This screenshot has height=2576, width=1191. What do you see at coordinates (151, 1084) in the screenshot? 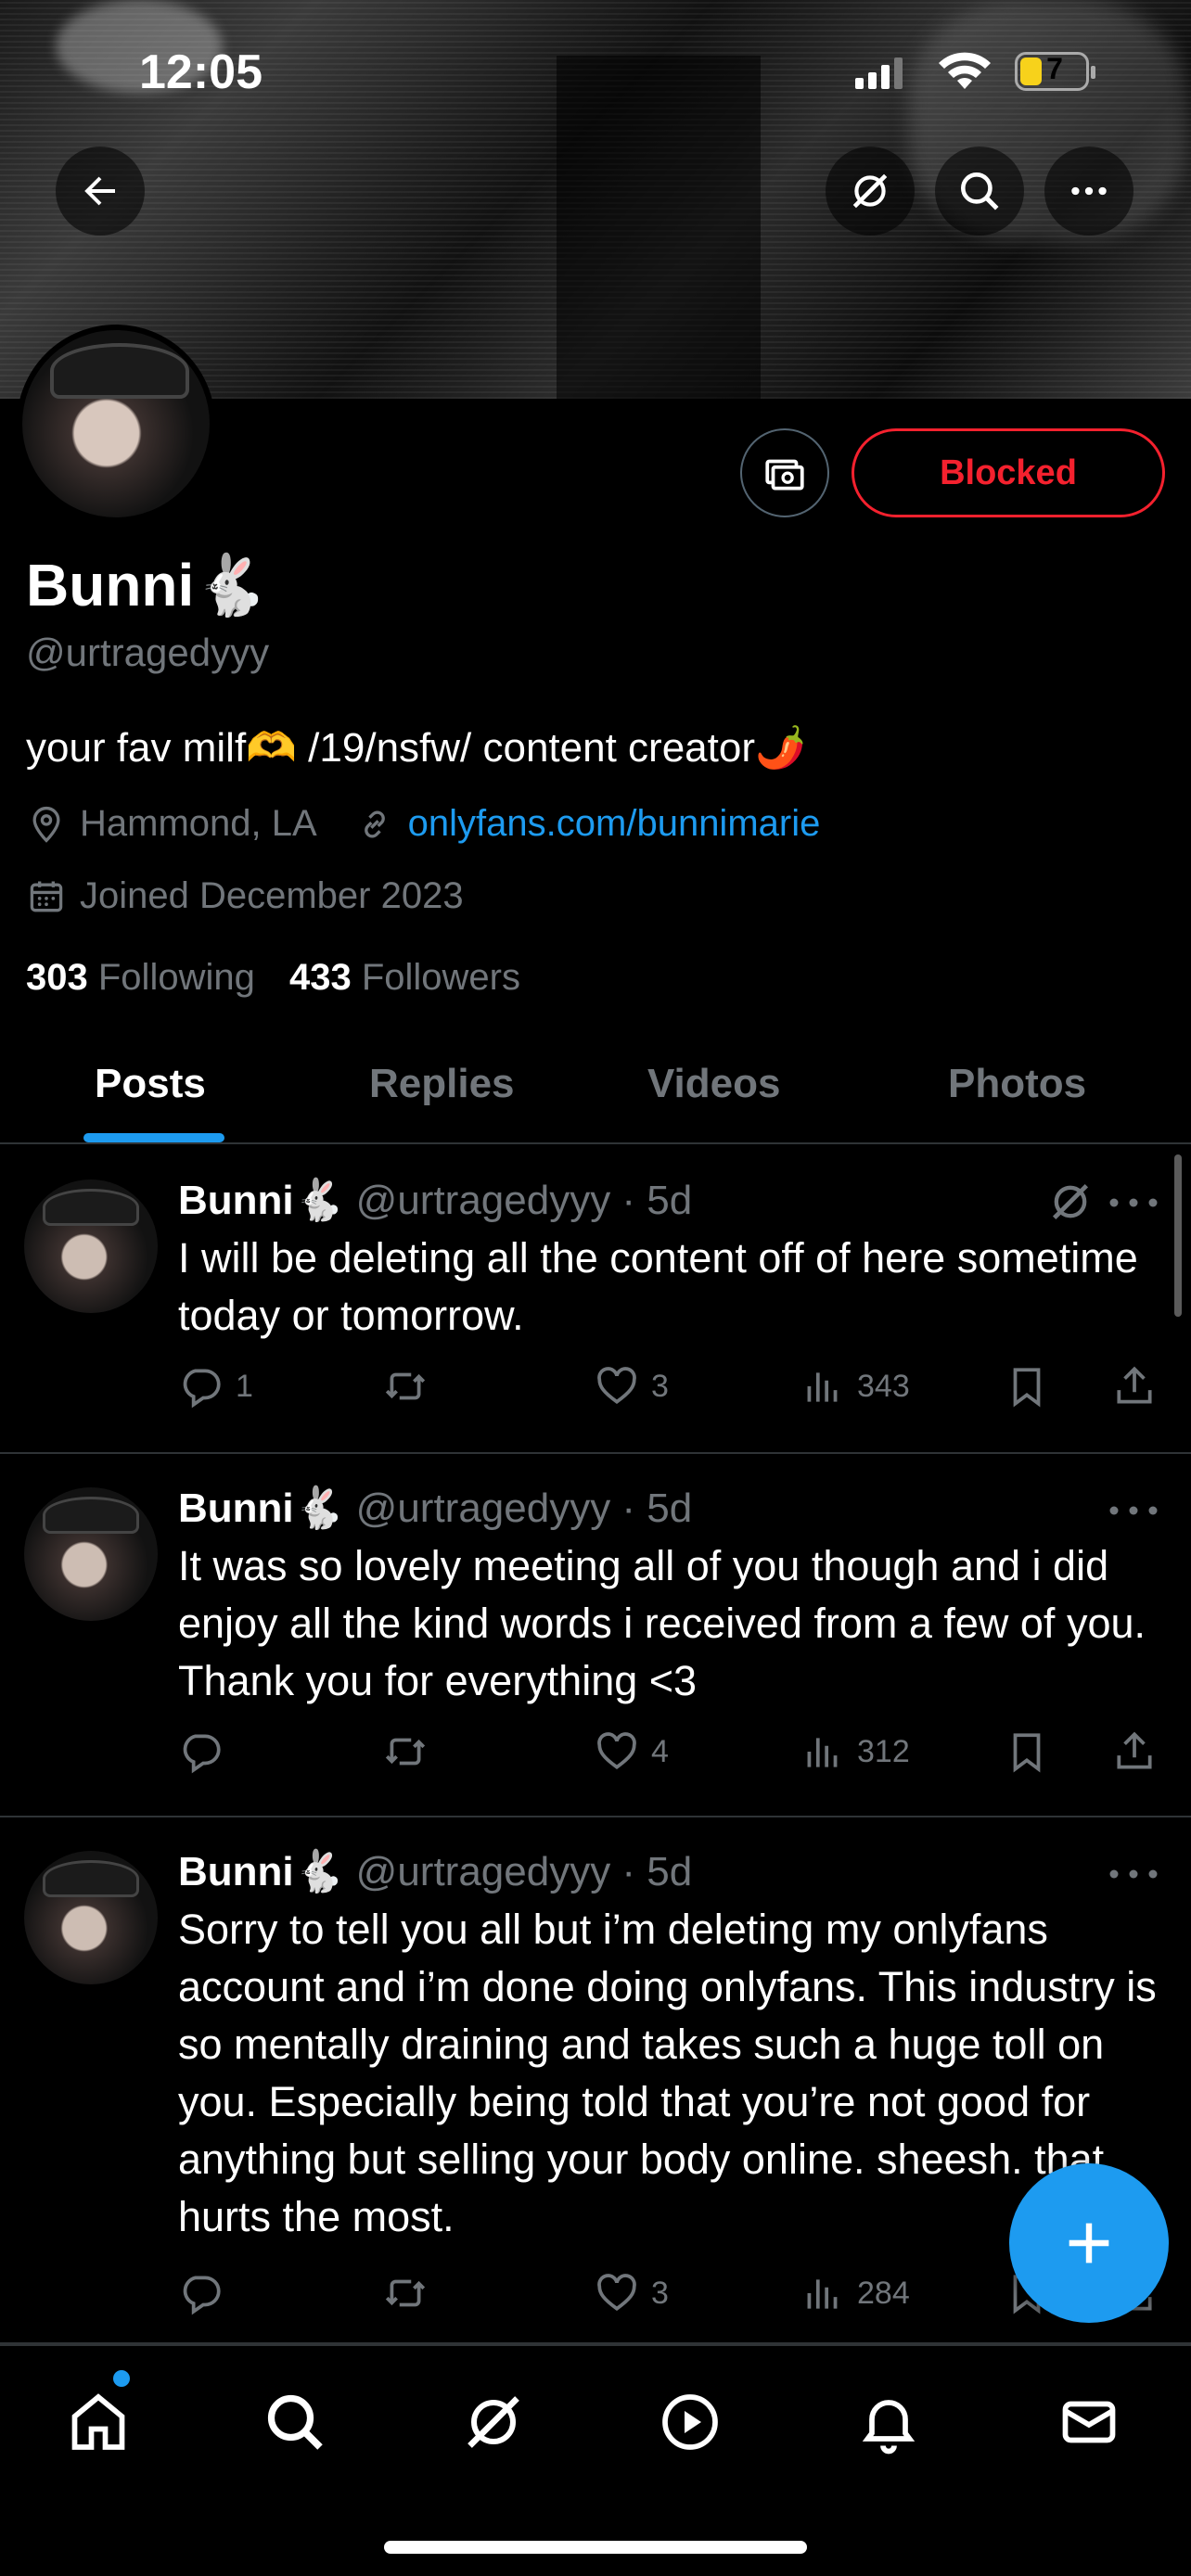
I see `tab-posts: Posts` at bounding box center [151, 1084].